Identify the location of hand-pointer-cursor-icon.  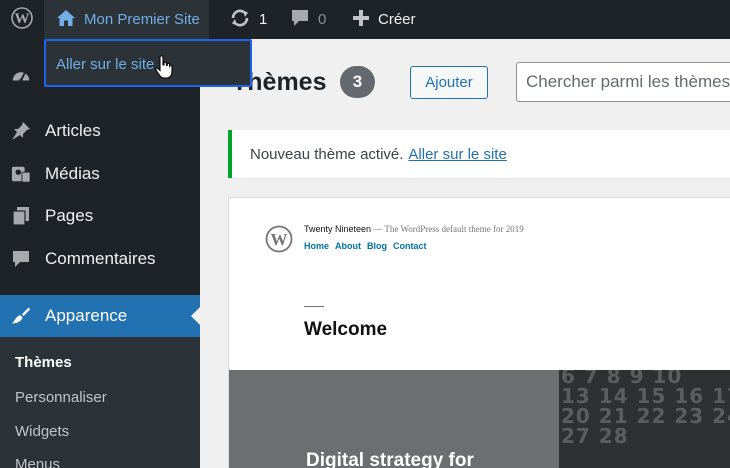
(164, 69).